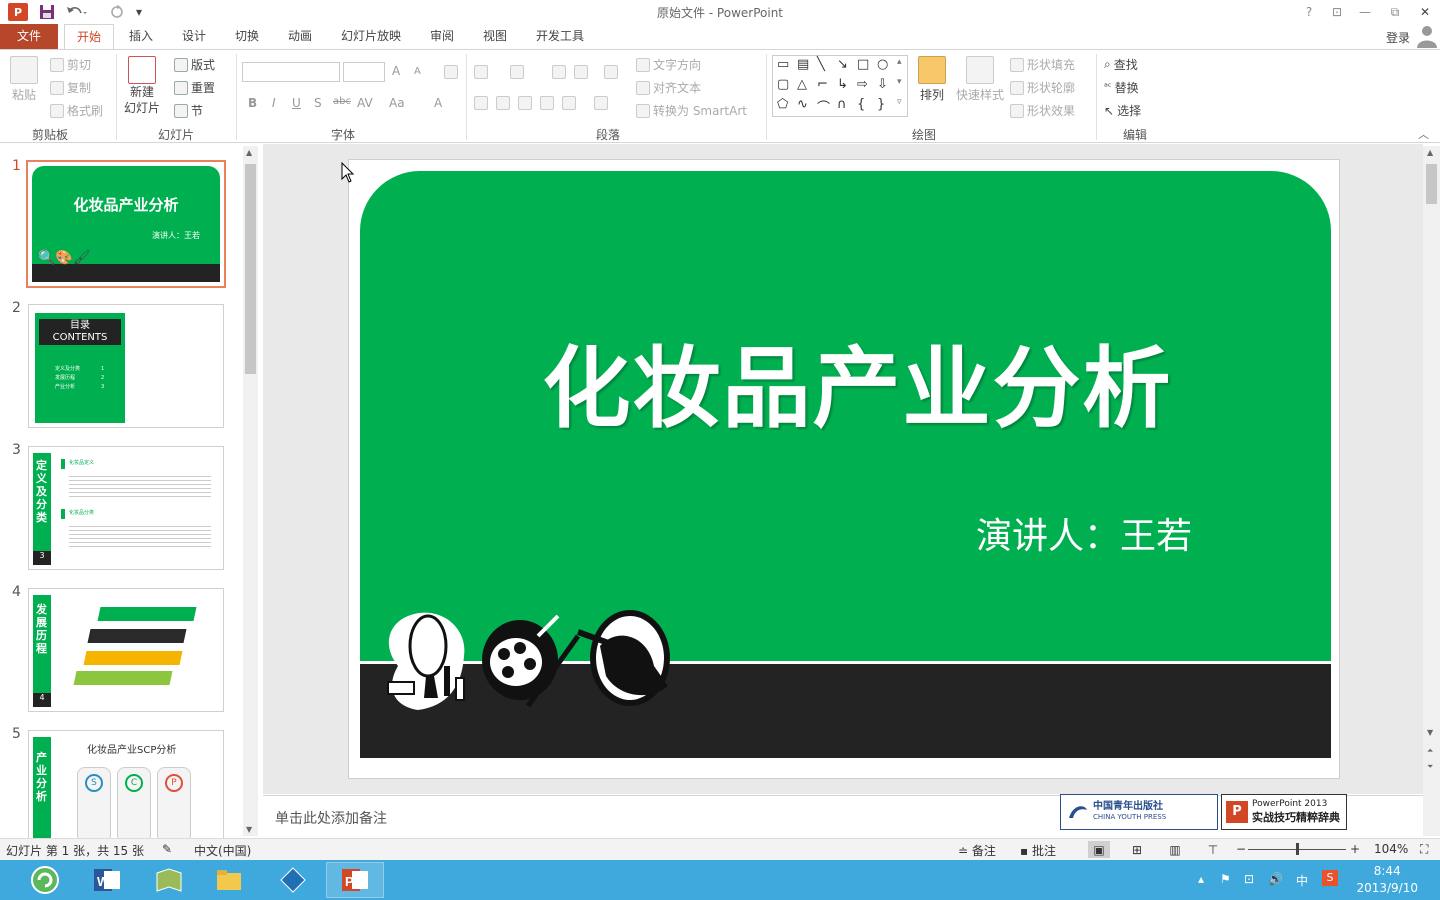 This screenshot has width=1440, height=900. I want to click on arrange-button: 排列, so click(932, 79).